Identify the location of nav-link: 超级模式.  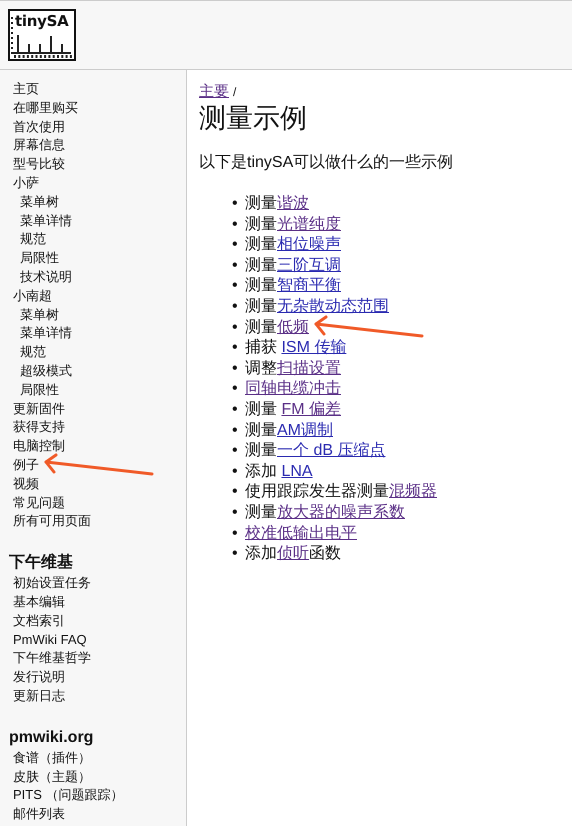
(46, 370).